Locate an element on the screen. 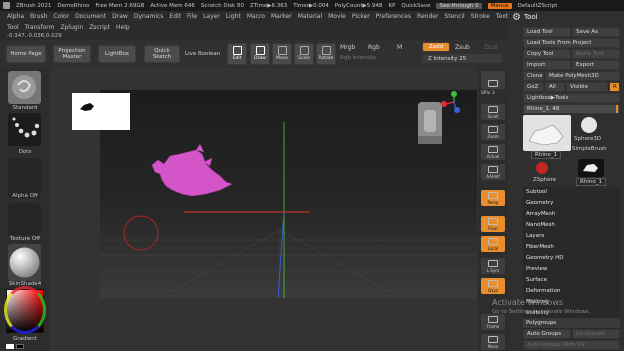 The image size is (624, 351). brush-selector is located at coordinates (24, 87).